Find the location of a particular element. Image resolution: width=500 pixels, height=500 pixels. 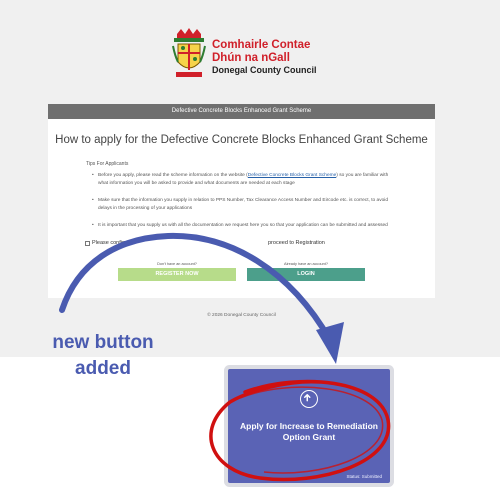

apply-status-label: Status: Submitted is located at coordinates (364, 476).